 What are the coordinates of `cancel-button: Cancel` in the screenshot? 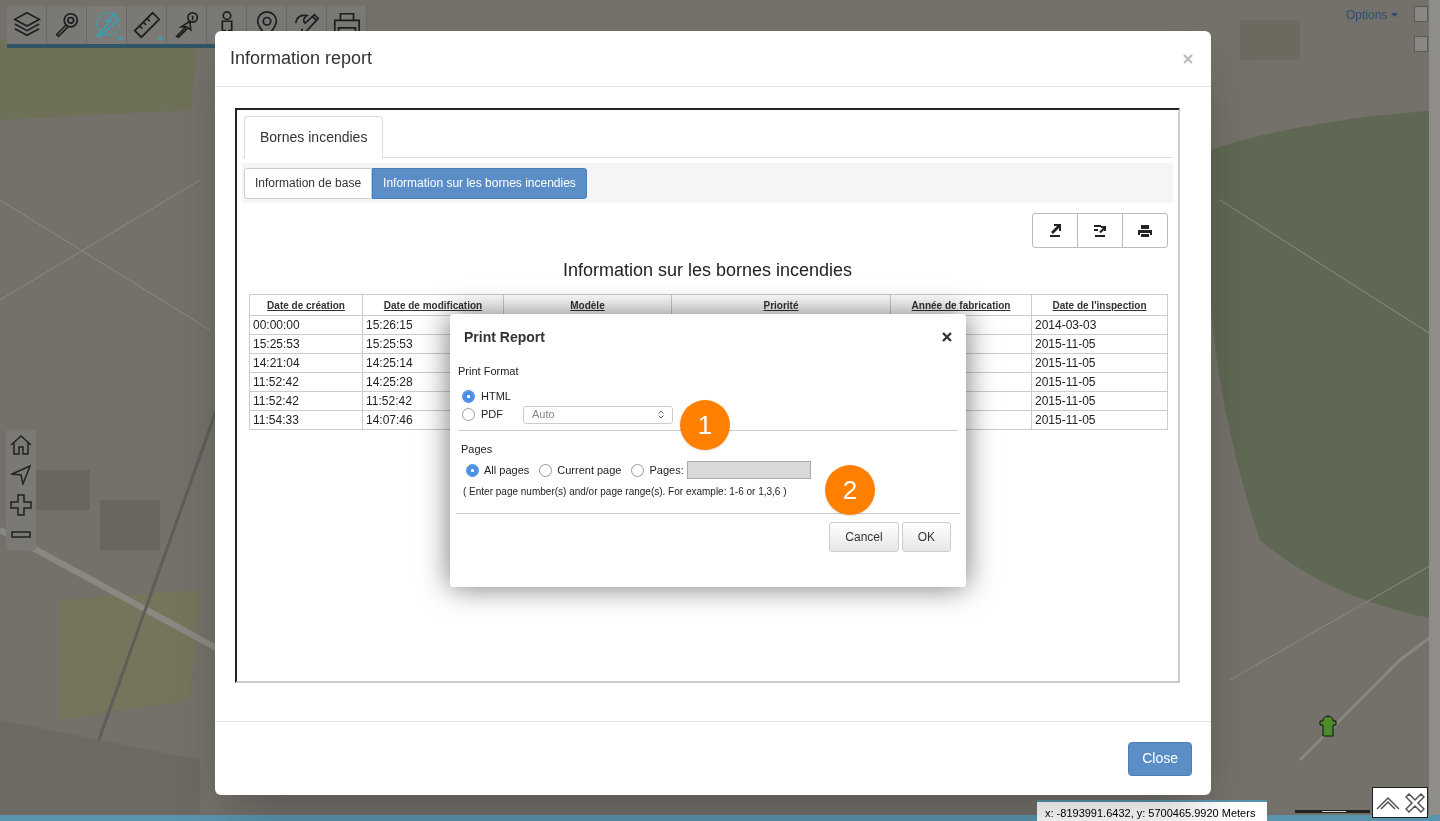 It's located at (864, 537).